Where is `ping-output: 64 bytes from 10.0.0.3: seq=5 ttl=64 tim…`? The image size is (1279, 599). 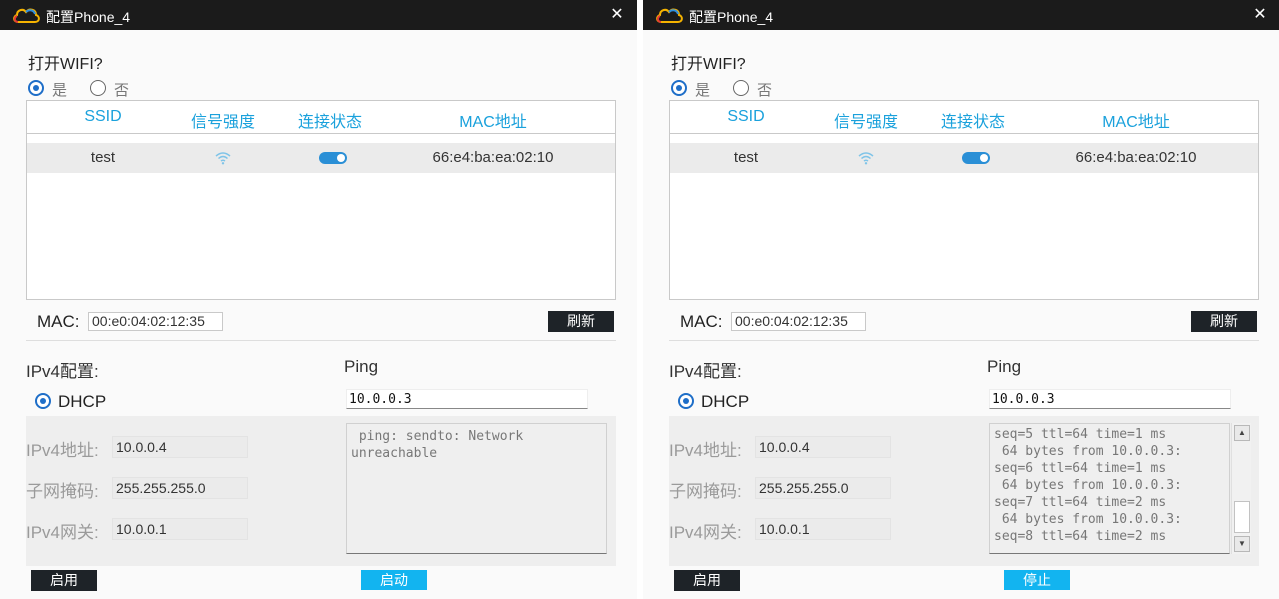
ping-output: 64 bytes from 10.0.0.3: seq=5 ttl=64 tim… is located at coordinates (1109, 488).